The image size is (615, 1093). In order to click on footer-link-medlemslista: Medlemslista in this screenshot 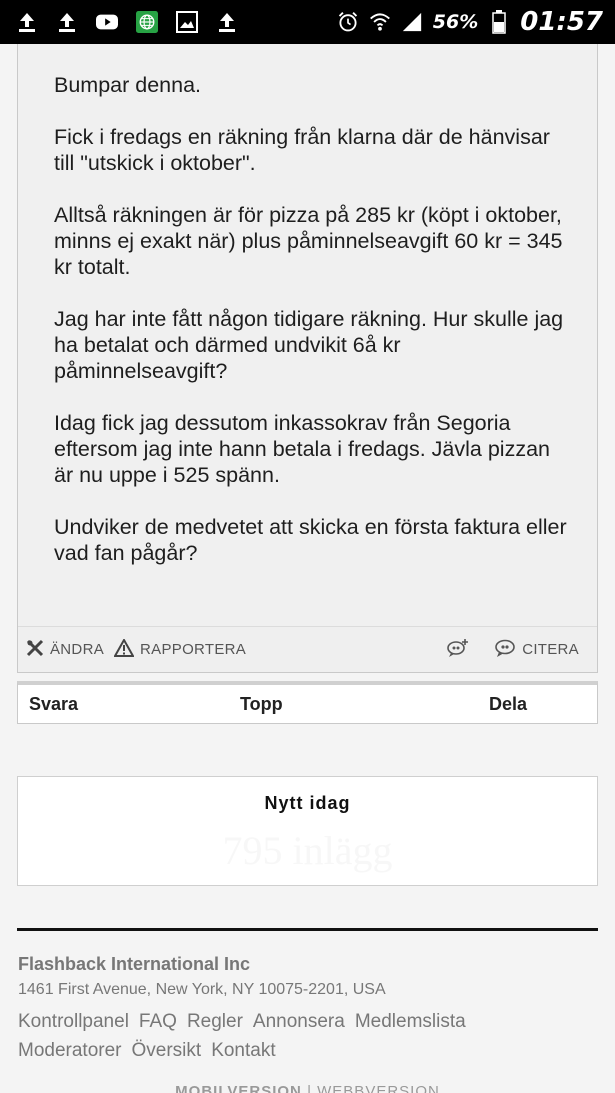, I will do `click(410, 1021)`.